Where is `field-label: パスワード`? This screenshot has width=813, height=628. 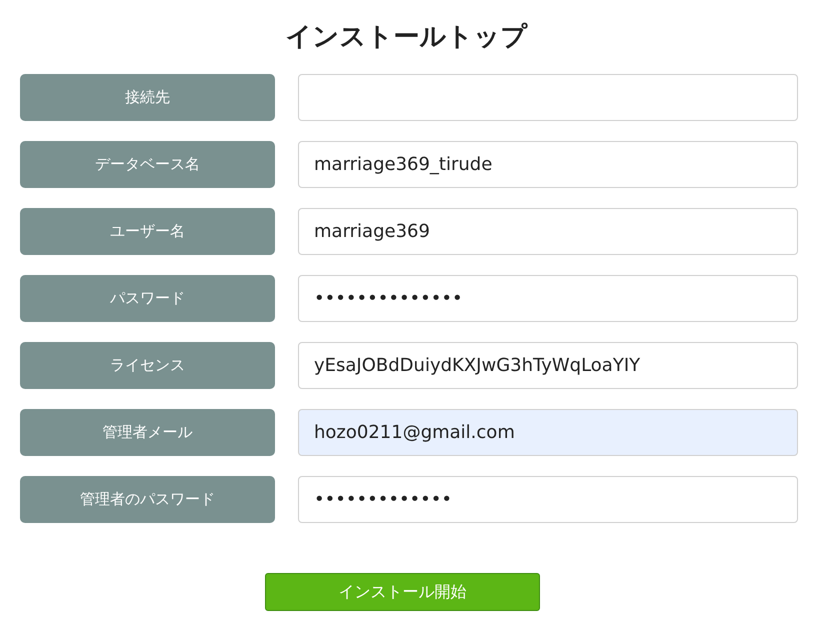 field-label: パスワード is located at coordinates (147, 298).